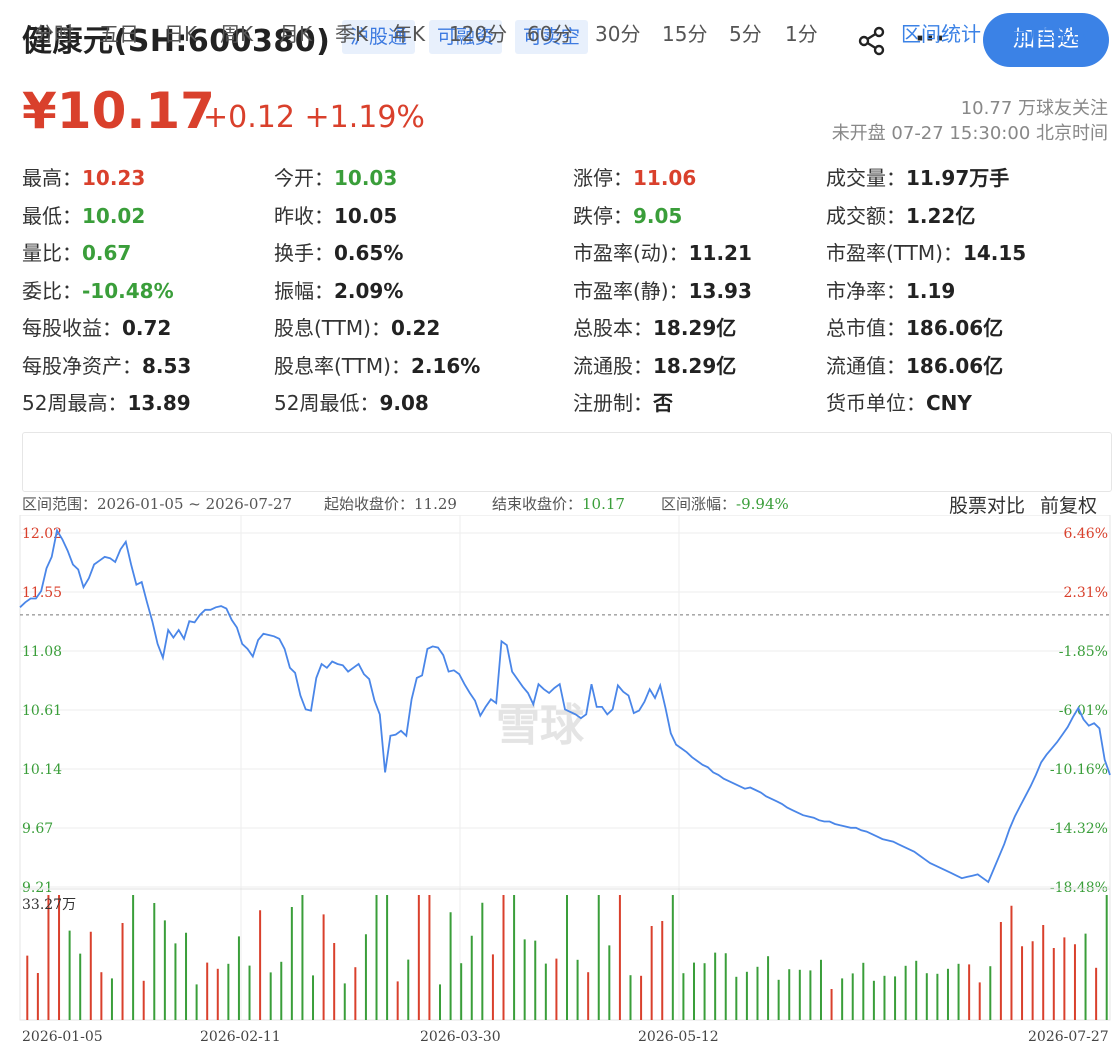  What do you see at coordinates (866, 215) in the screenshot?
I see `stat-label: 成交额：` at bounding box center [866, 215].